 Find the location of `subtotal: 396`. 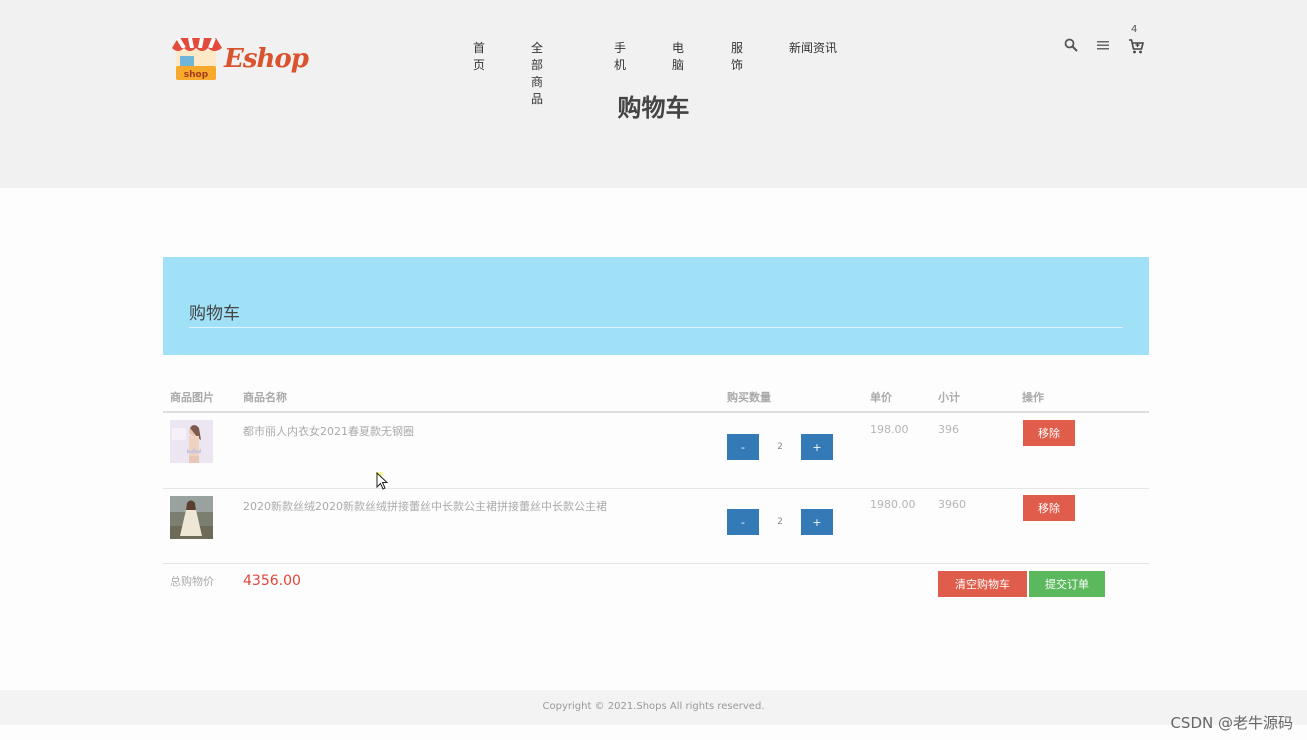

subtotal: 396 is located at coordinates (948, 429).